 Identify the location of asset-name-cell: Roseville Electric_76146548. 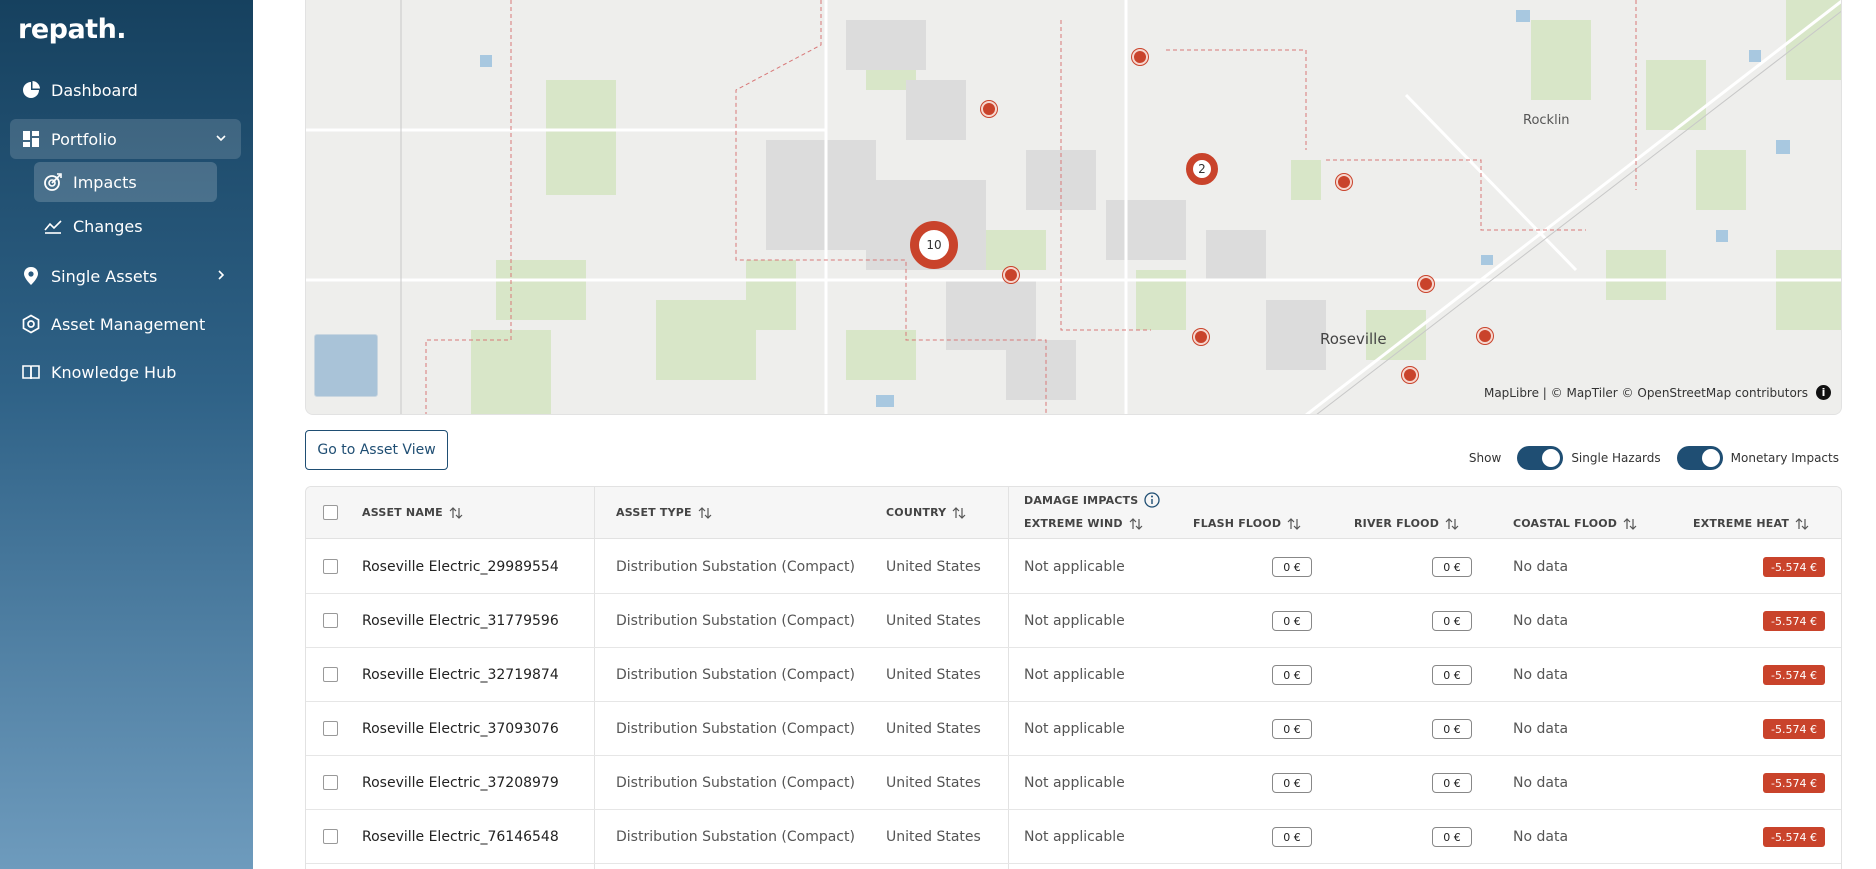
(460, 837).